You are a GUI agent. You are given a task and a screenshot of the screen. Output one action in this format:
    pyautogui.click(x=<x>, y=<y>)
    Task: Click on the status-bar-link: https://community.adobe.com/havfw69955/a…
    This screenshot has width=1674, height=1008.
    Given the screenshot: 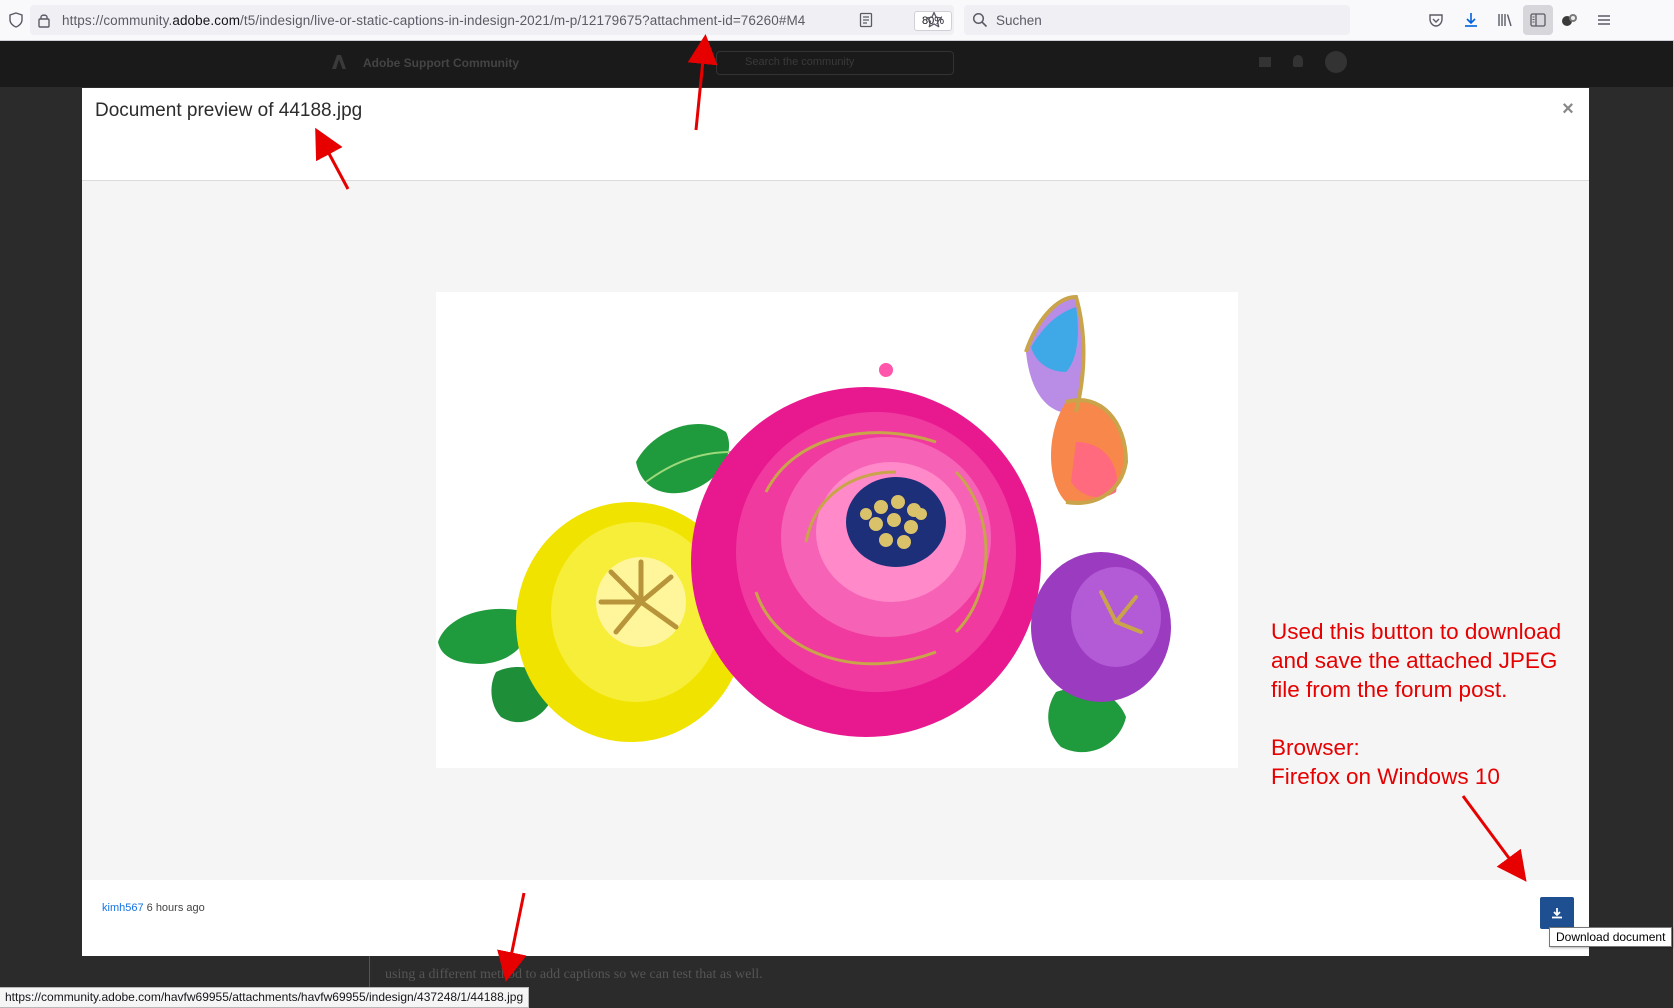 What is the action you would take?
    pyautogui.click(x=265, y=997)
    